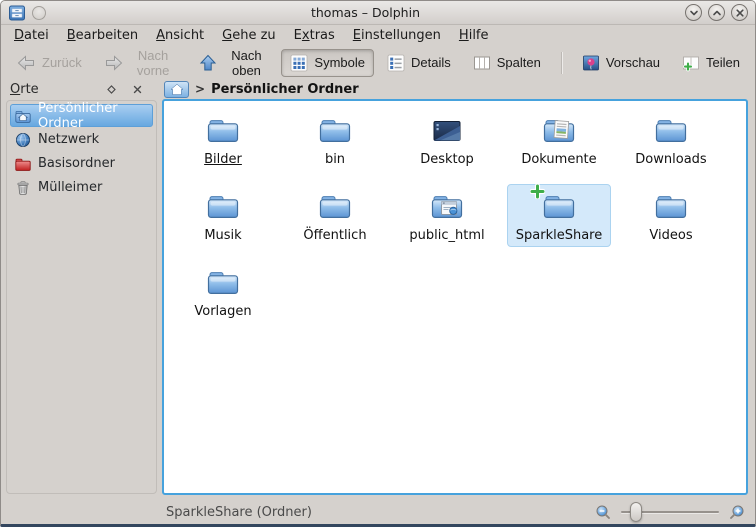 Image resolution: width=756 pixels, height=527 pixels. Describe the element at coordinates (559, 131) in the screenshot. I see `folder-documents-icon` at that location.